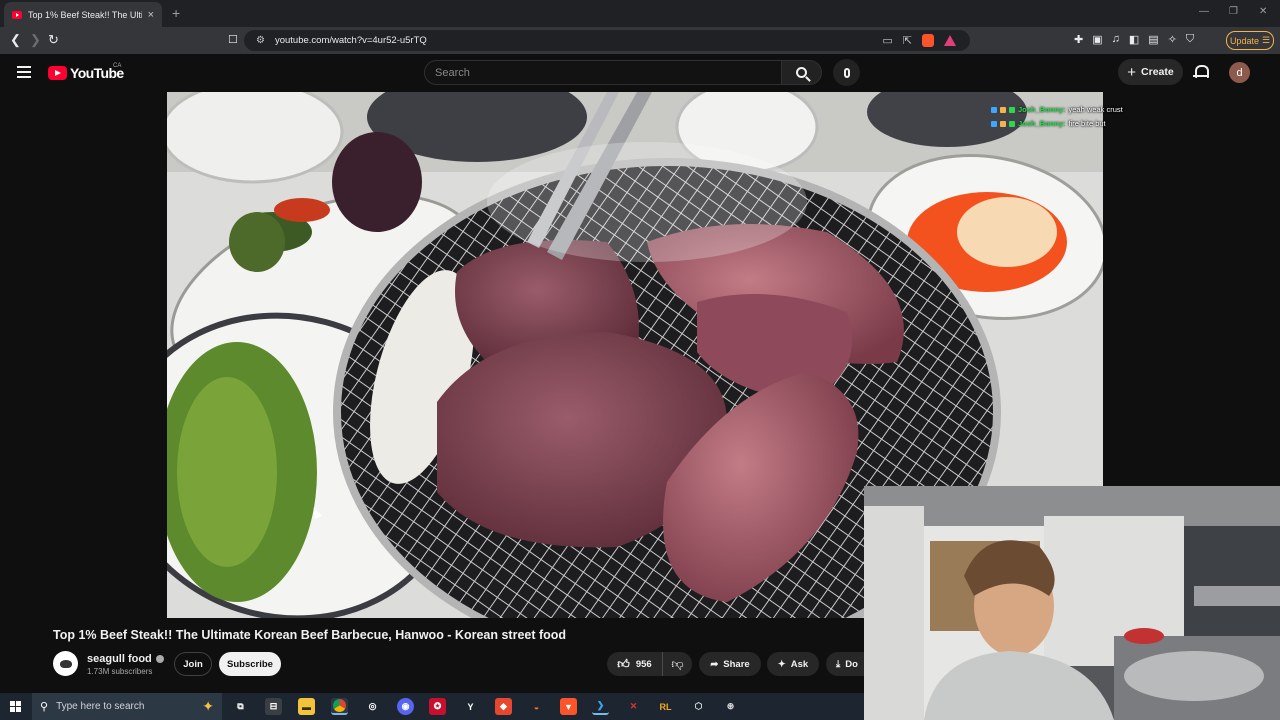 The image size is (1280, 720). What do you see at coordinates (100, 706) in the screenshot?
I see `taskbar-search-placeholder: Type here to search` at bounding box center [100, 706].